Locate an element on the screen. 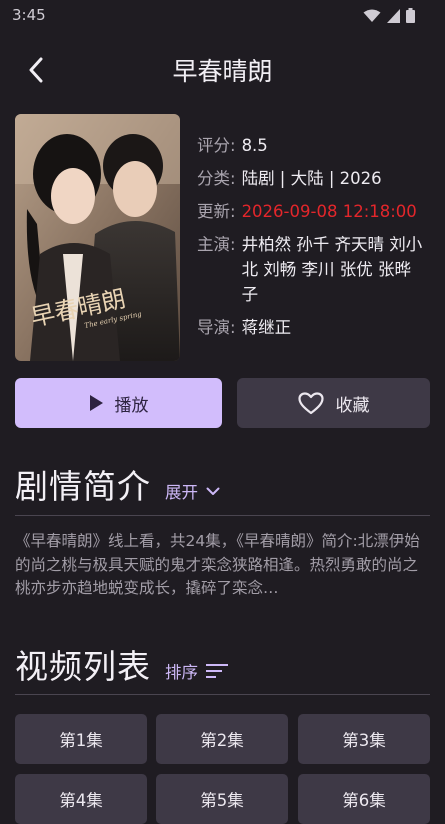 The height and width of the screenshot is (824, 445). episode-button: 第3集 is located at coordinates (364, 739).